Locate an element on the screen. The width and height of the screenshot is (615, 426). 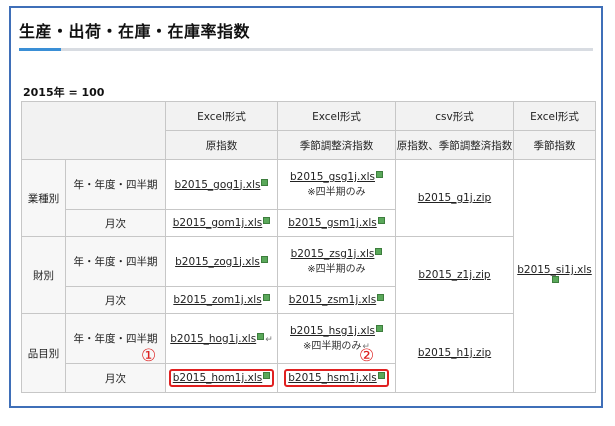
download-link-hsg1j: b2015_hsg1j.xls is located at coordinates (332, 331).